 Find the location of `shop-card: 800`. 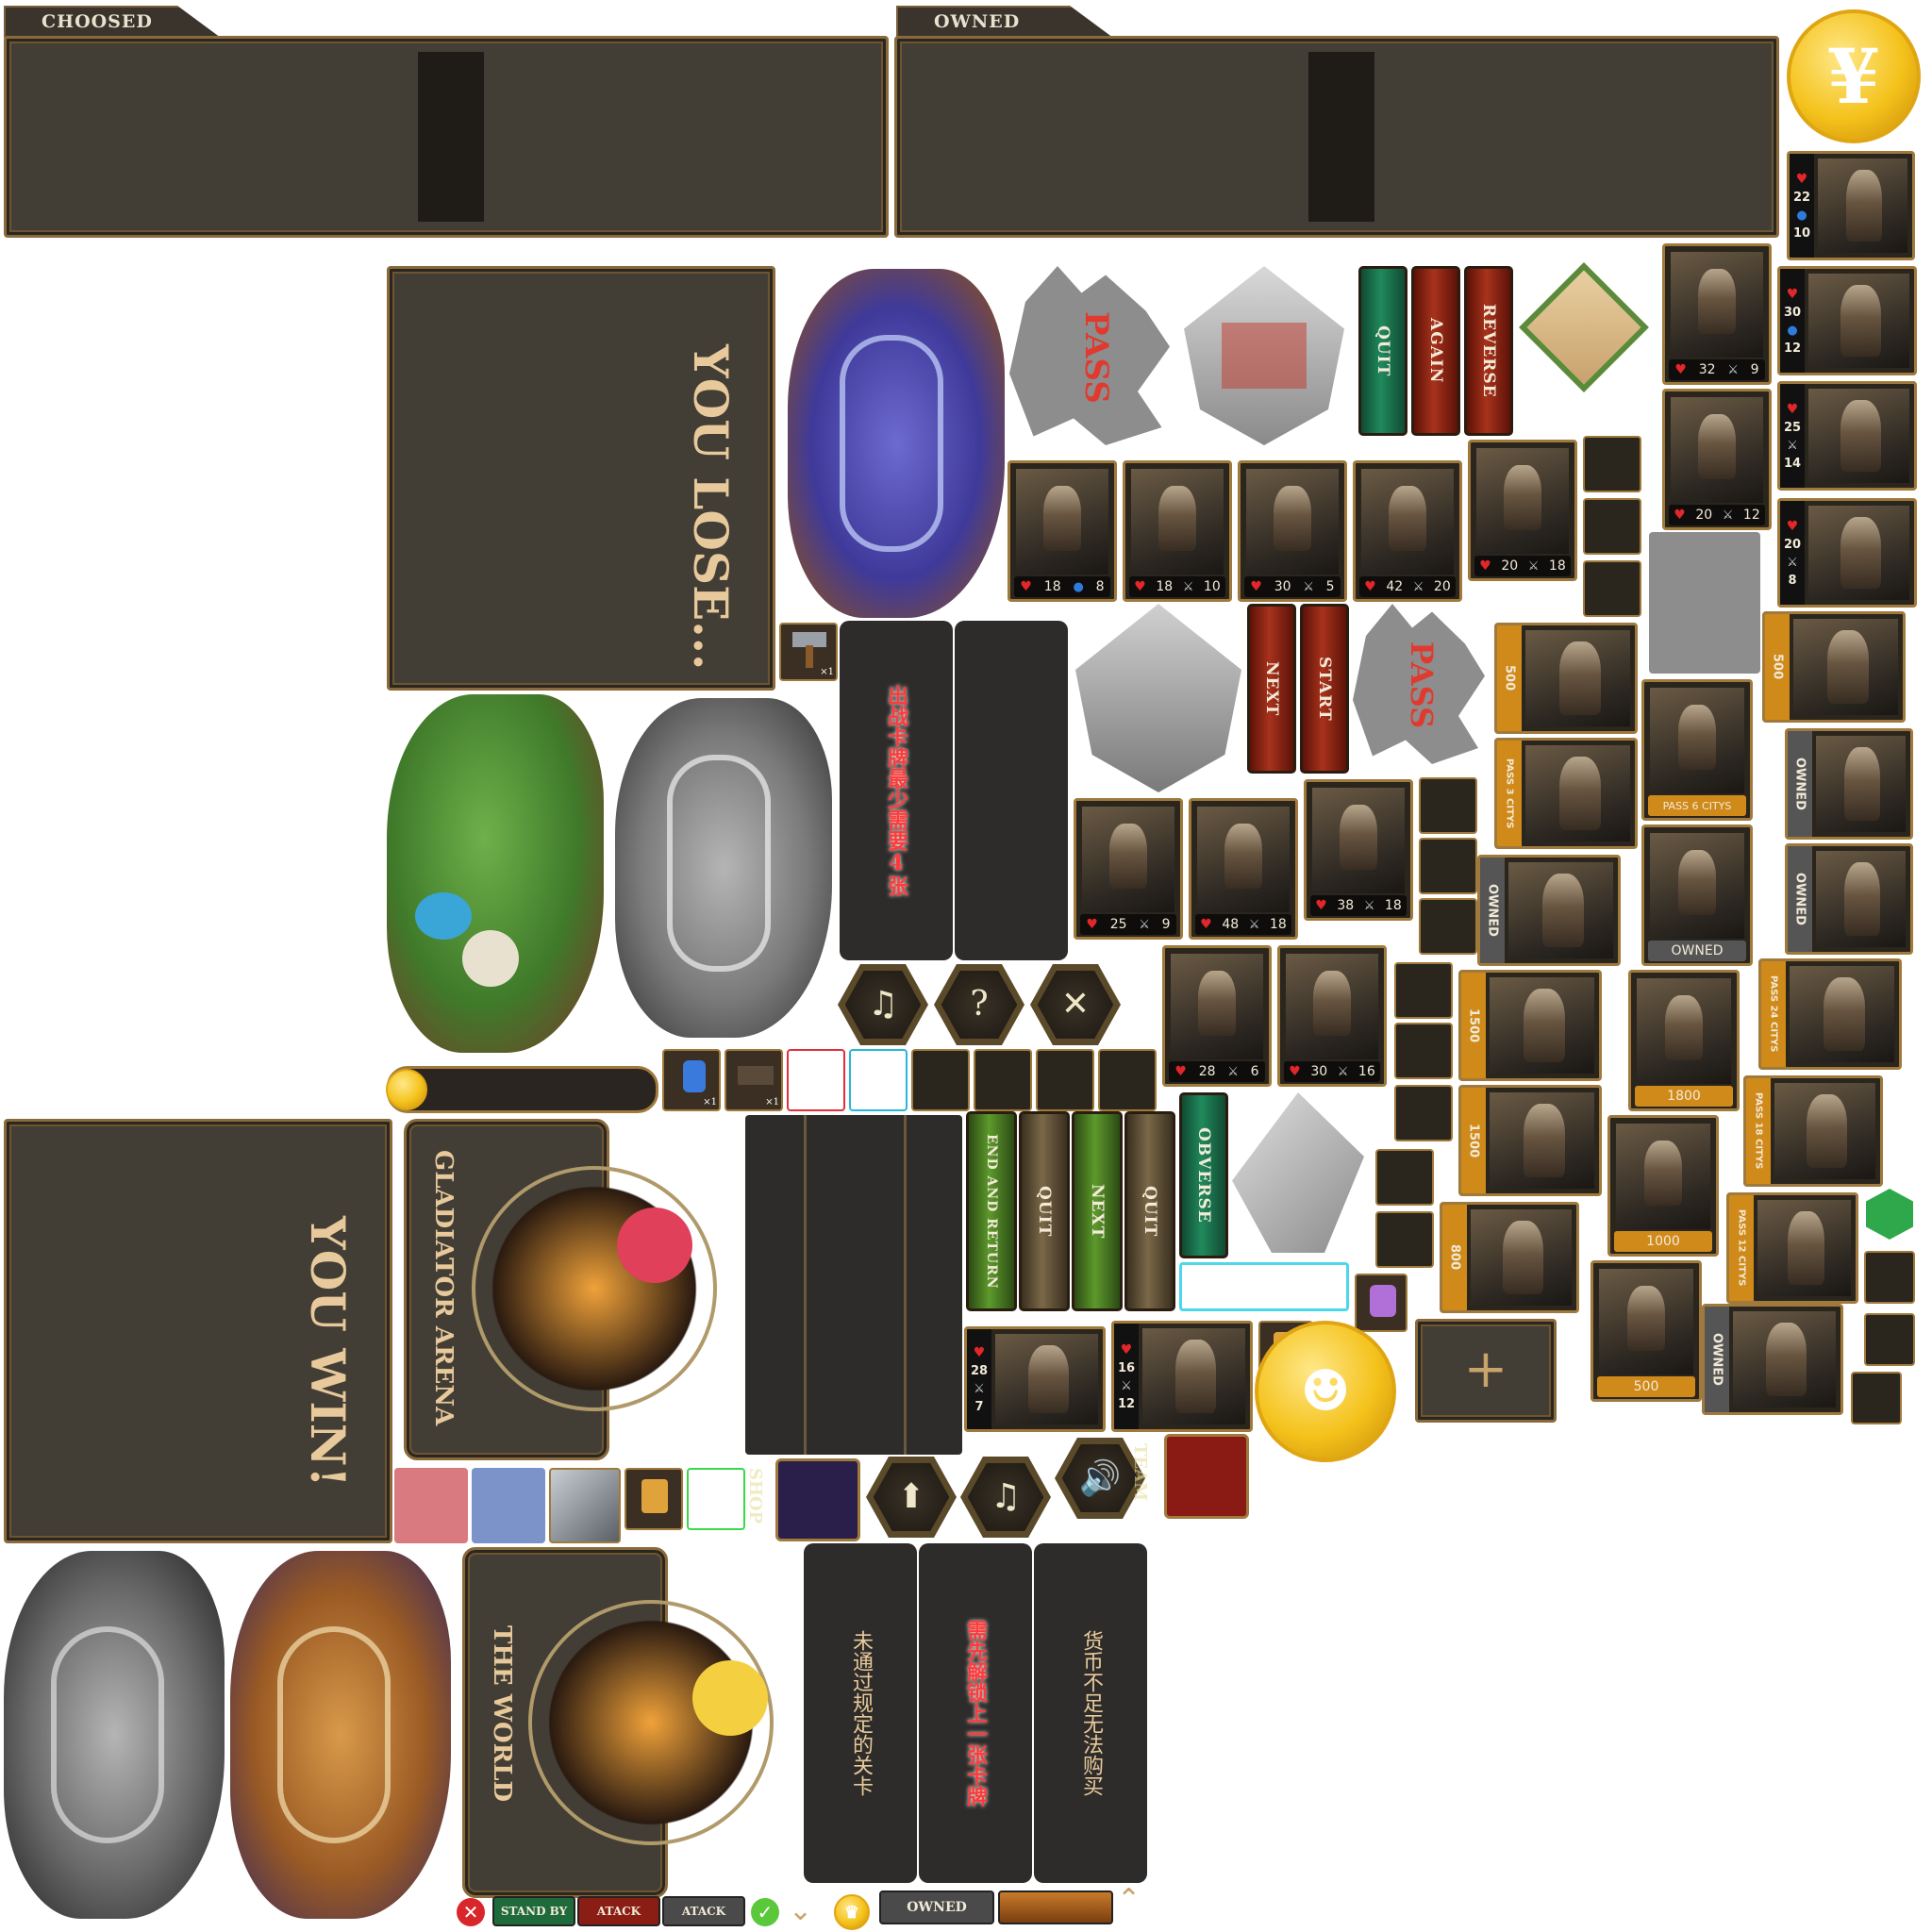

shop-card: 800 is located at coordinates (1510, 1258).